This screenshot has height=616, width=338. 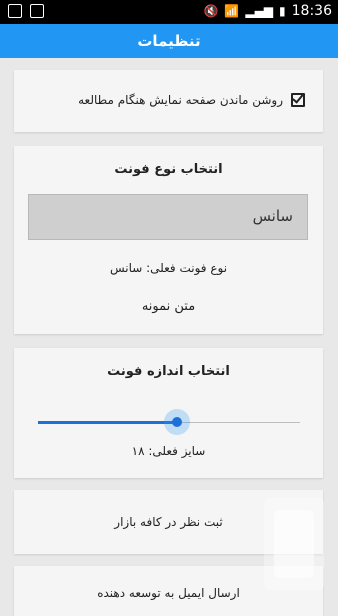 What do you see at coordinates (168, 371) in the screenshot?
I see `font-size-title: انتخاب اندازه فونت` at bounding box center [168, 371].